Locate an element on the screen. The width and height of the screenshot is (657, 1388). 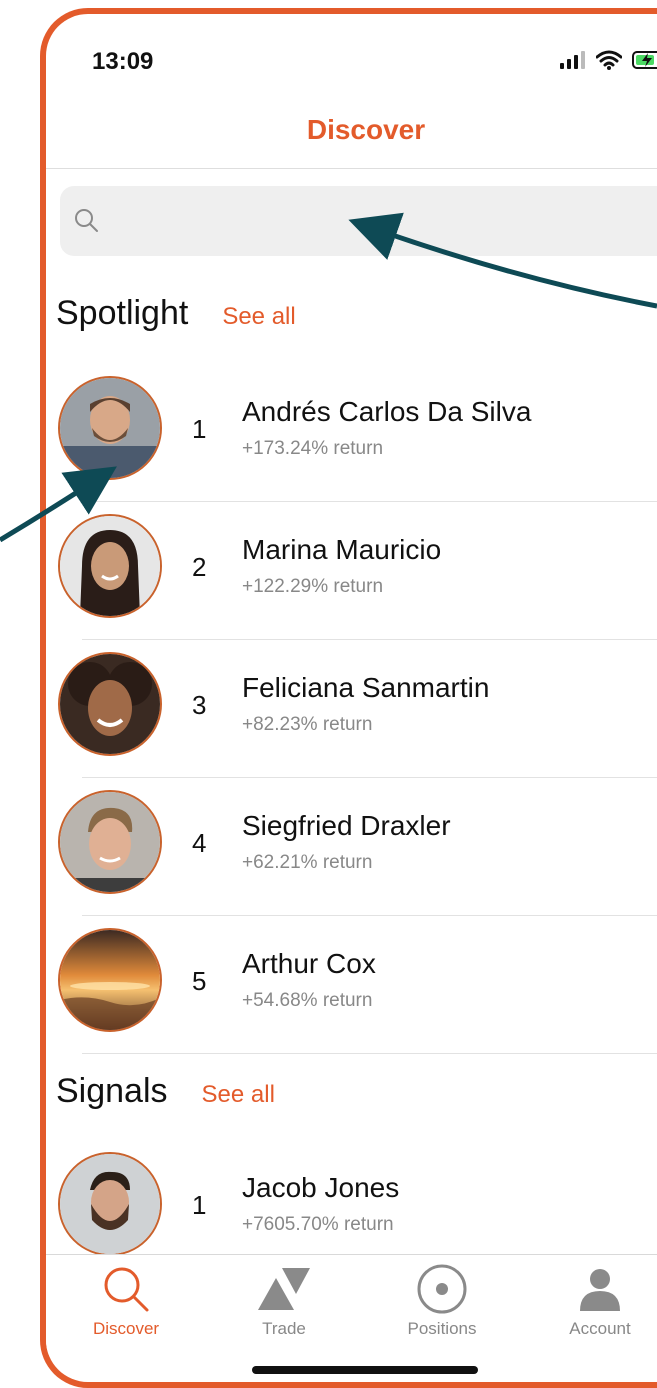
signals-see-all-link: See all is located at coordinates (238, 1095).